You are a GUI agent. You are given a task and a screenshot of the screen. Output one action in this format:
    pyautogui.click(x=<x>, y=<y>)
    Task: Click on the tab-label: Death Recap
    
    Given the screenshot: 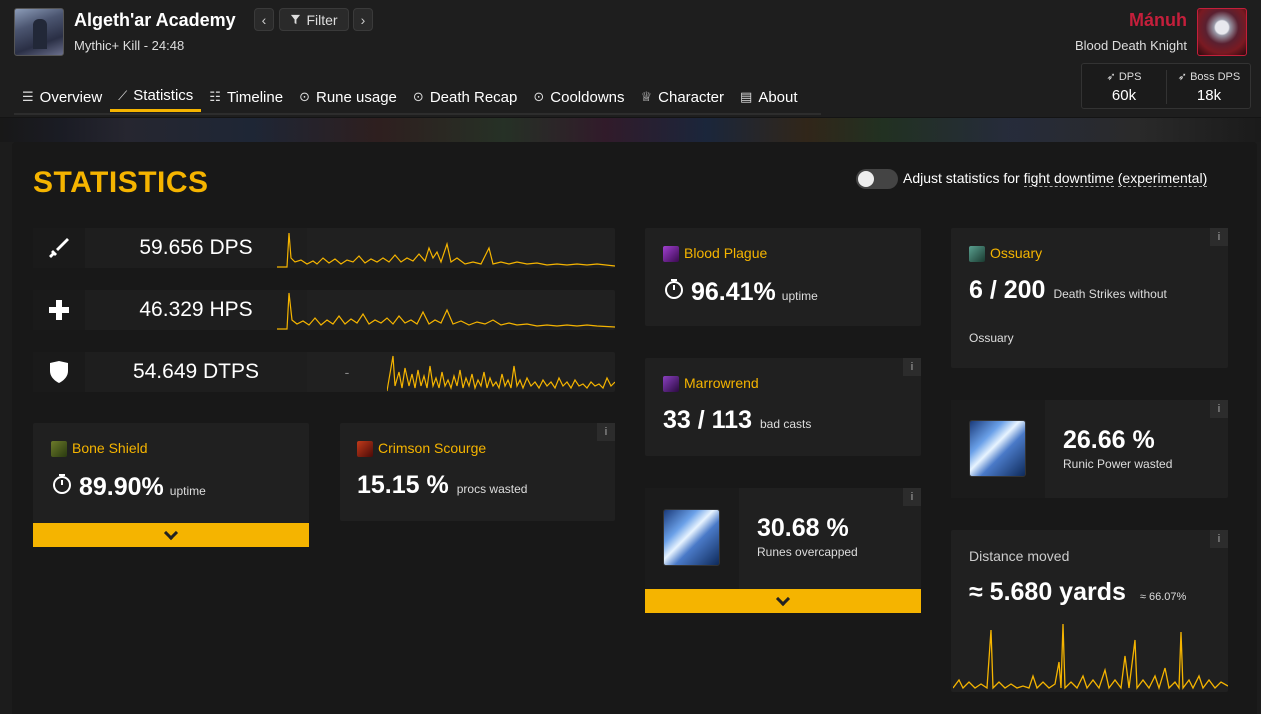 What is the action you would take?
    pyautogui.click(x=473, y=97)
    